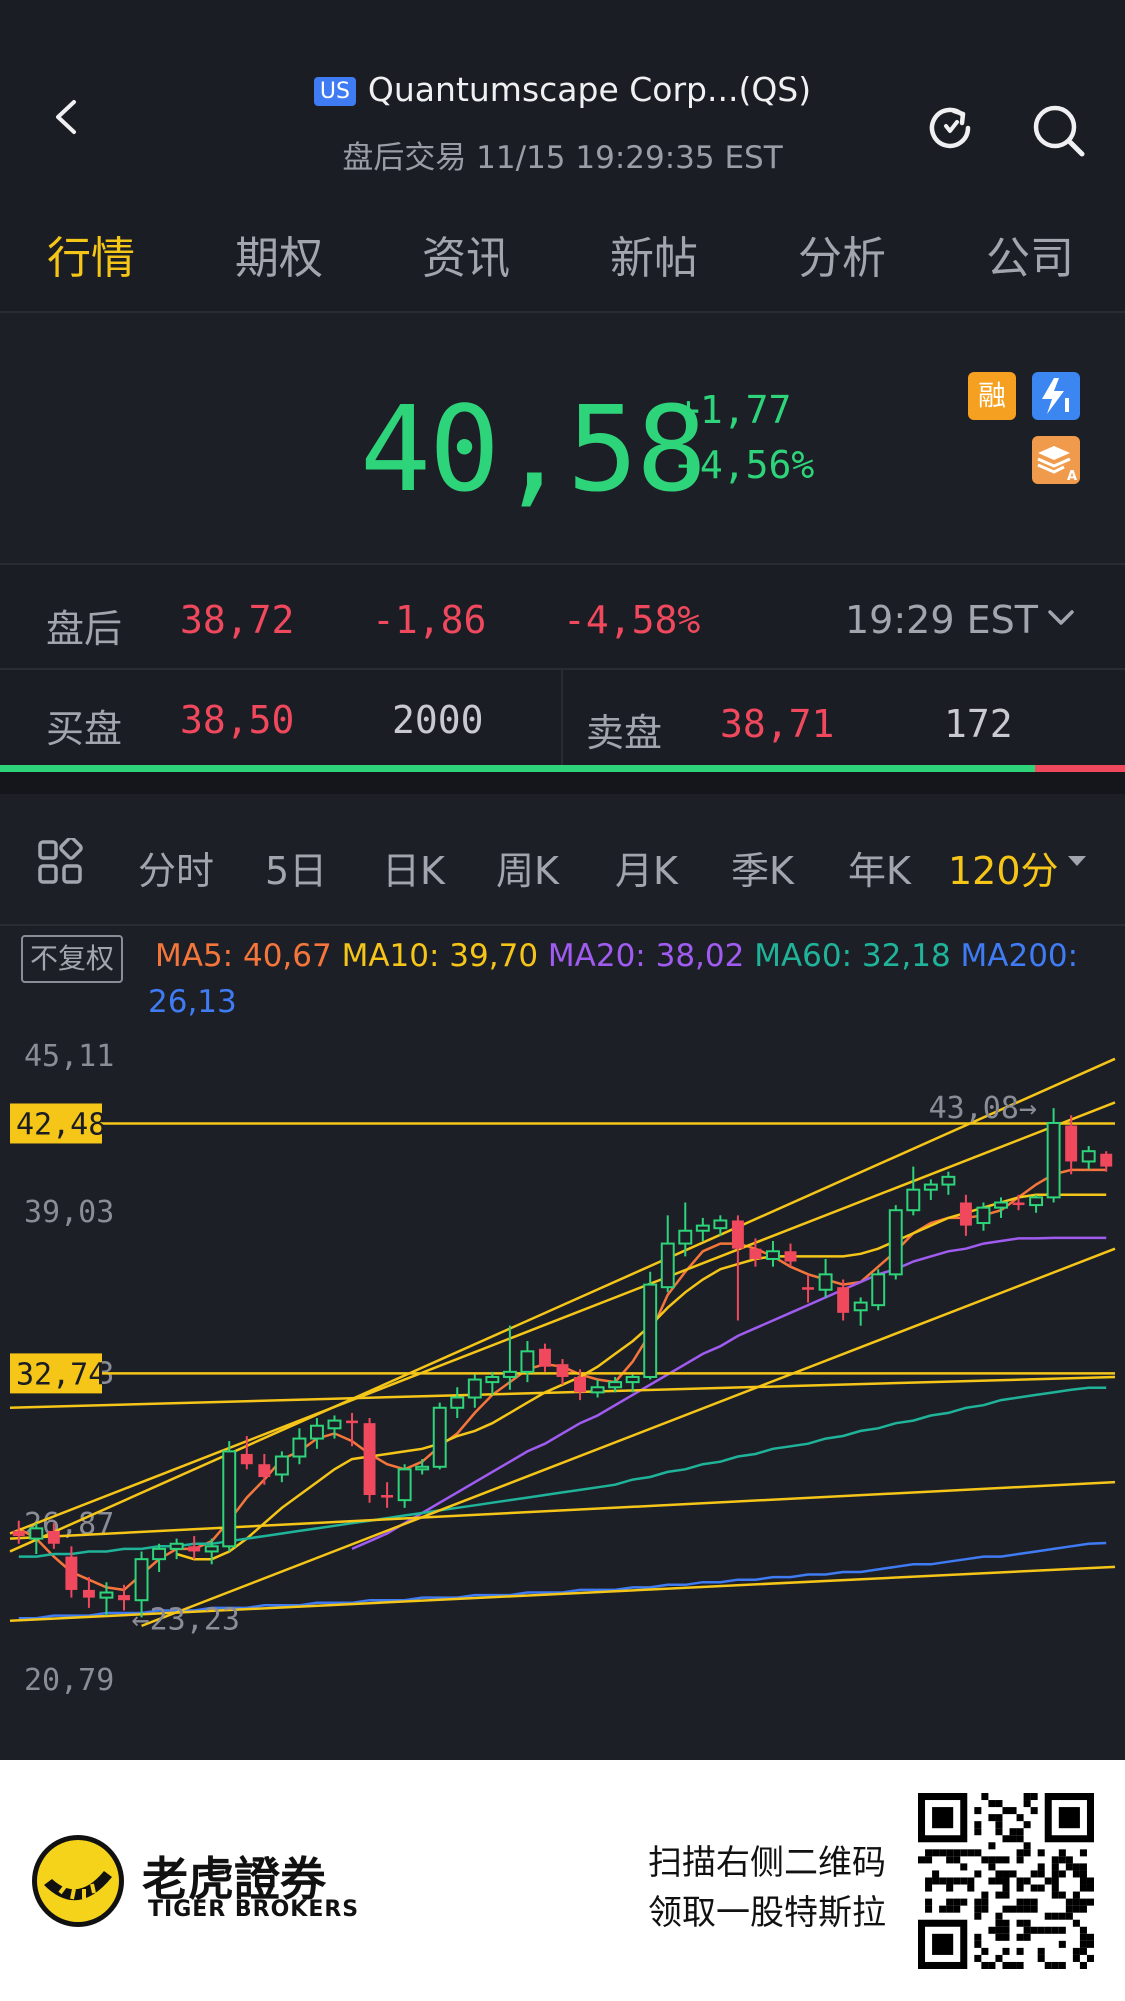  Describe the element at coordinates (1058, 130) in the screenshot. I see `search-icon` at that location.